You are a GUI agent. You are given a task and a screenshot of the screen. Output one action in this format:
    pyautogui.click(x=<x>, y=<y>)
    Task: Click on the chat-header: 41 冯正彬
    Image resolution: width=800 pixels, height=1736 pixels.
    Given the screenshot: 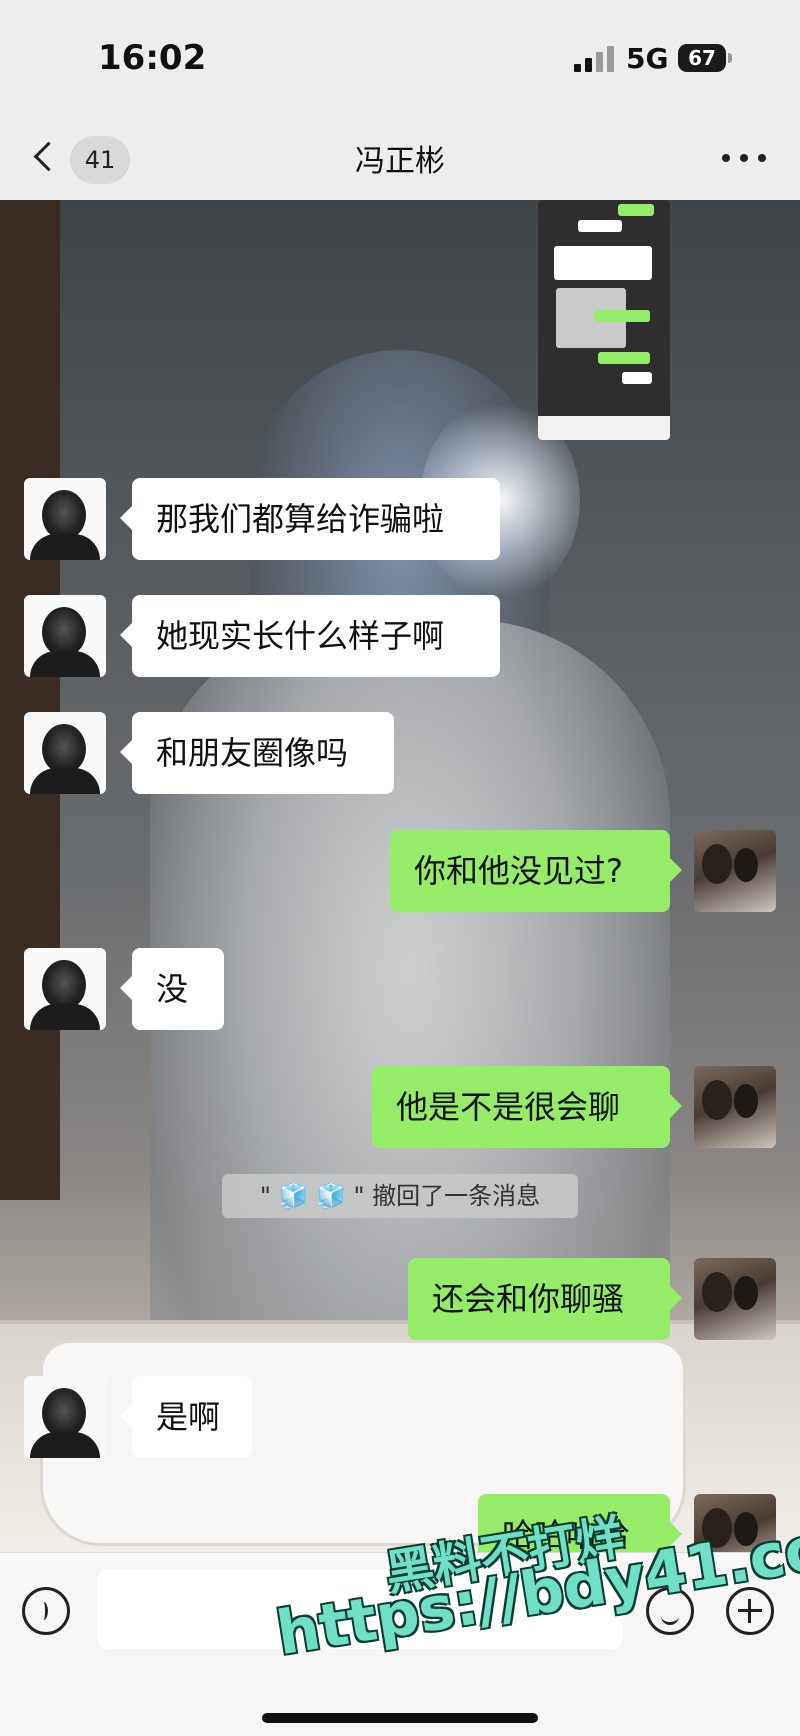 What is the action you would take?
    pyautogui.click(x=400, y=159)
    